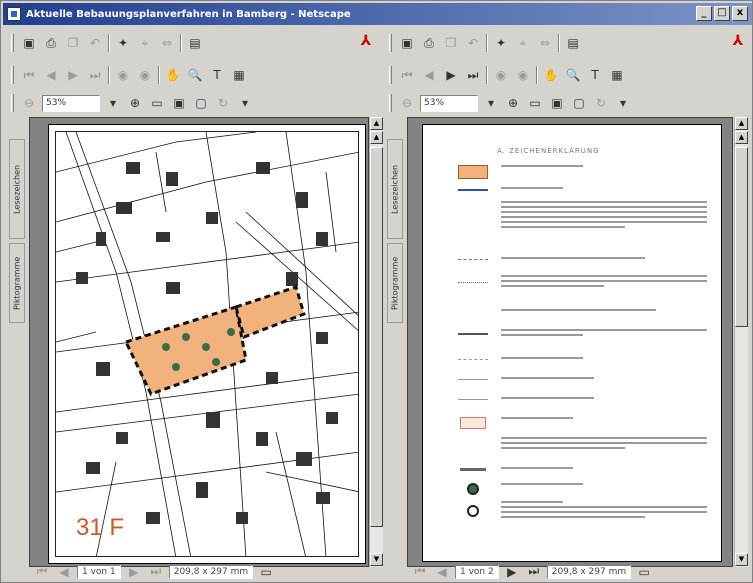 Image resolution: width=753 pixels, height=583 pixels. What do you see at coordinates (109, 75) in the screenshot?
I see `toolbar-separator` at bounding box center [109, 75].